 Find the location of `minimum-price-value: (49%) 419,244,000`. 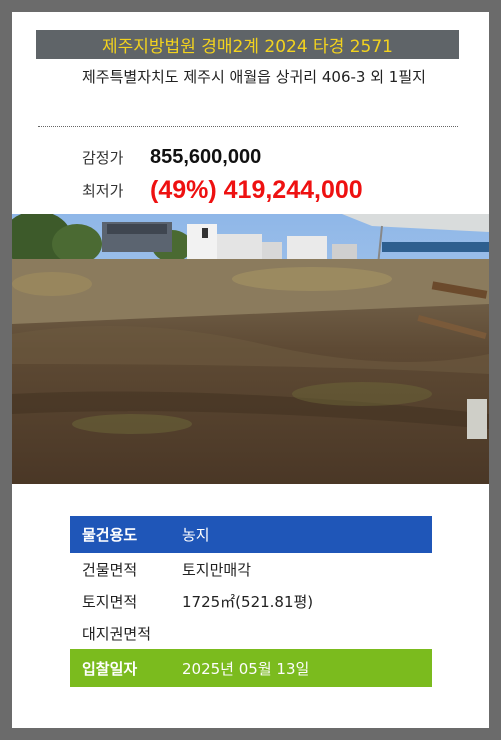

minimum-price-value: (49%) 419,244,000 is located at coordinates (256, 190).